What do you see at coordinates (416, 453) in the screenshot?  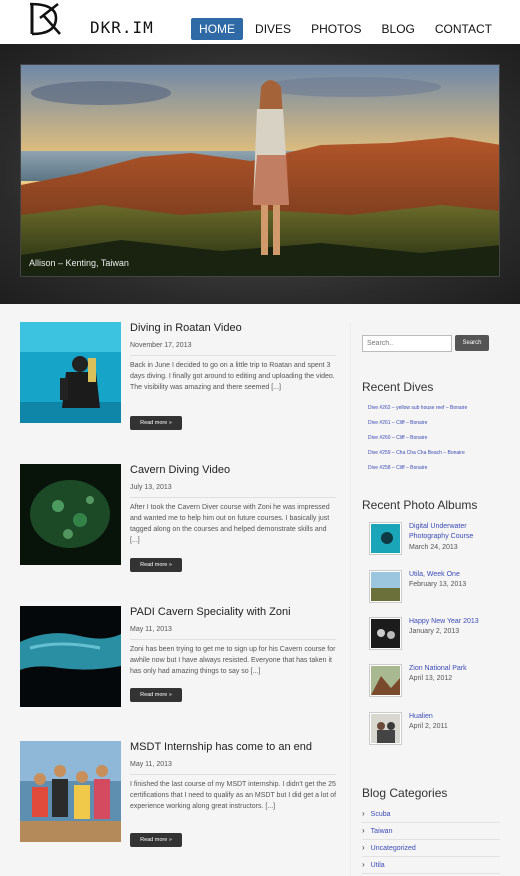 I see `recent-dive-link: Dive #259 – Cha Cha Cha Beach – Bonaire` at bounding box center [416, 453].